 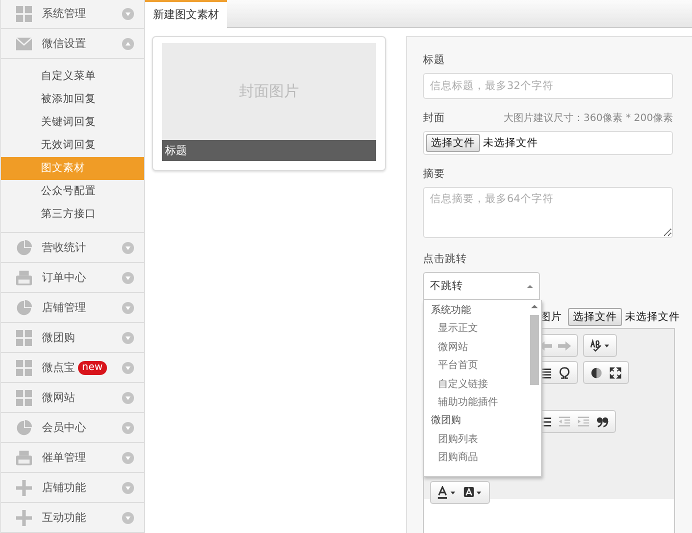 I want to click on redo-icon, so click(x=564, y=346).